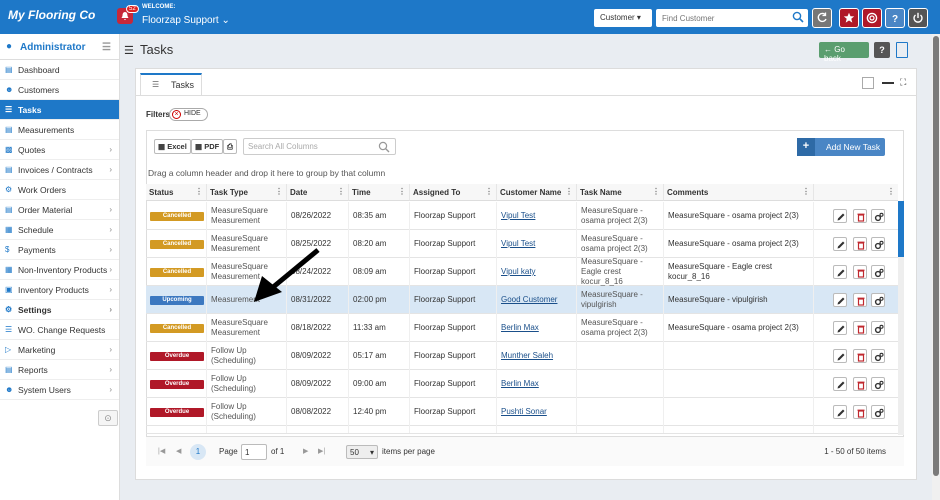  What do you see at coordinates (176, 192) in the screenshot?
I see `column-header-status: Status ⋮` at bounding box center [176, 192].